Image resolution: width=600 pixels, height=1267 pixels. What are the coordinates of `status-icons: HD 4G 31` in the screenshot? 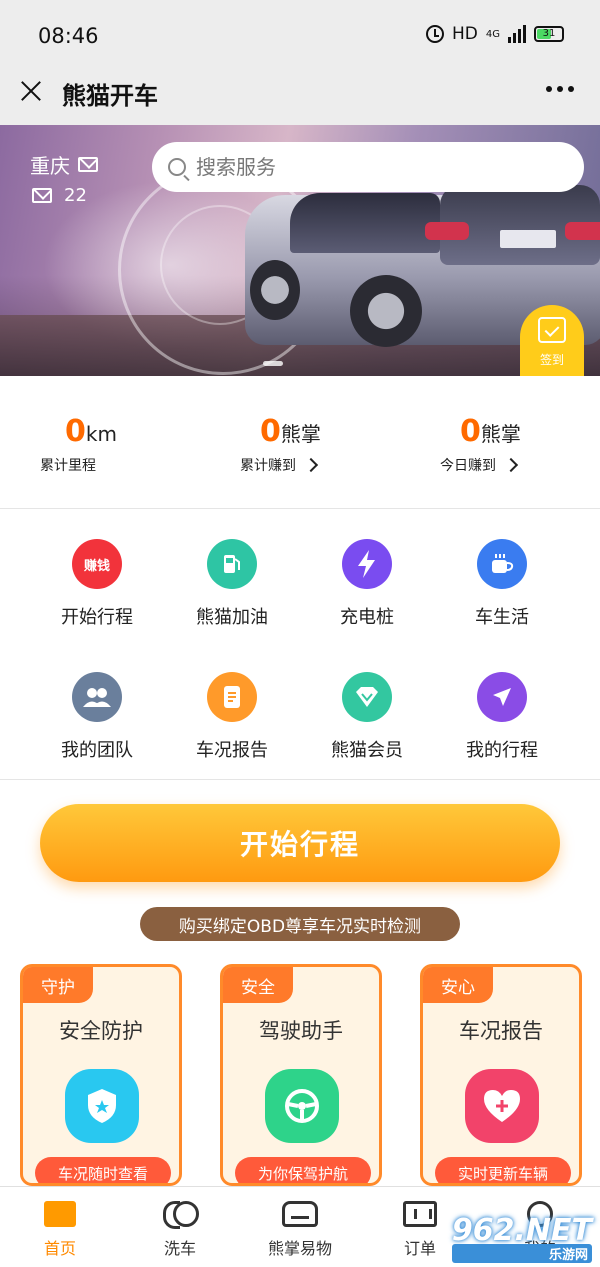 It's located at (495, 34).